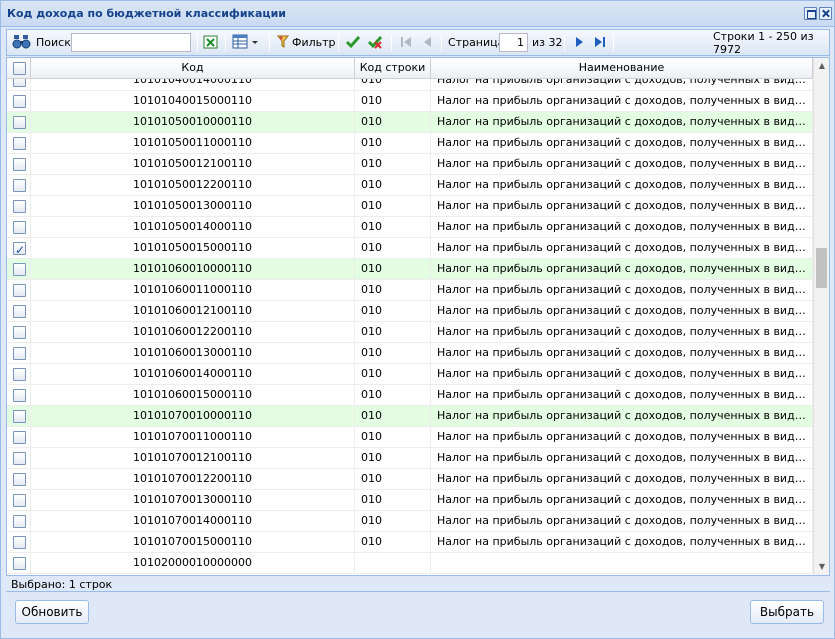 This screenshot has width=835, height=639. Describe the element at coordinates (821, 567) in the screenshot. I see `scroll-down-icon: ▼` at that location.